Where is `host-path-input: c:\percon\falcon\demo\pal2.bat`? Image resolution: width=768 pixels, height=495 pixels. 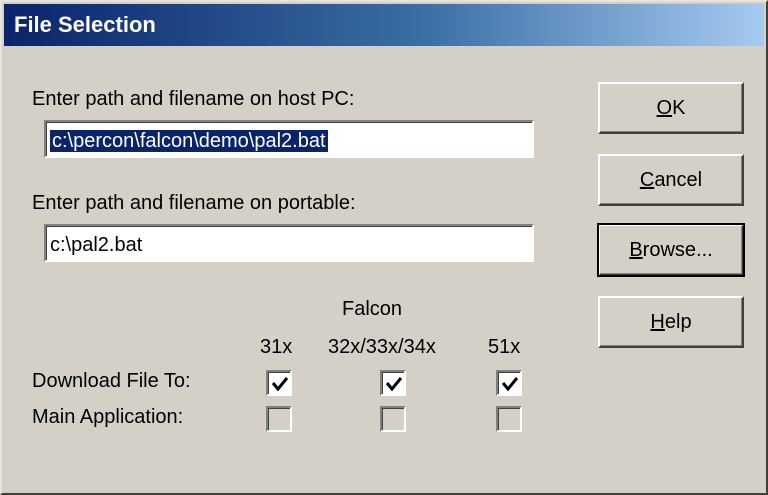
host-path-input: c:\percon\falcon\demo\pal2.bat is located at coordinates (289, 139).